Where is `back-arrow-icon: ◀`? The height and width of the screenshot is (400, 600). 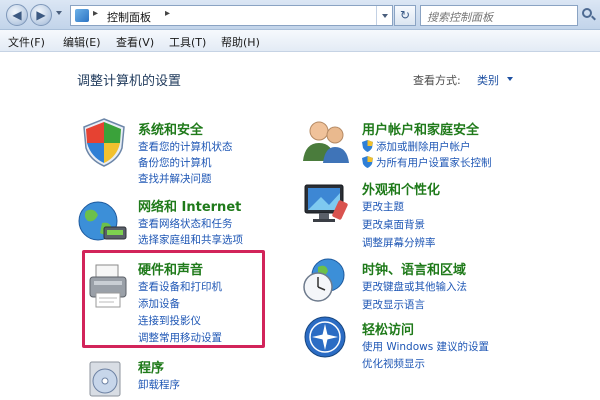
back-arrow-icon: ◀ is located at coordinates (17, 15).